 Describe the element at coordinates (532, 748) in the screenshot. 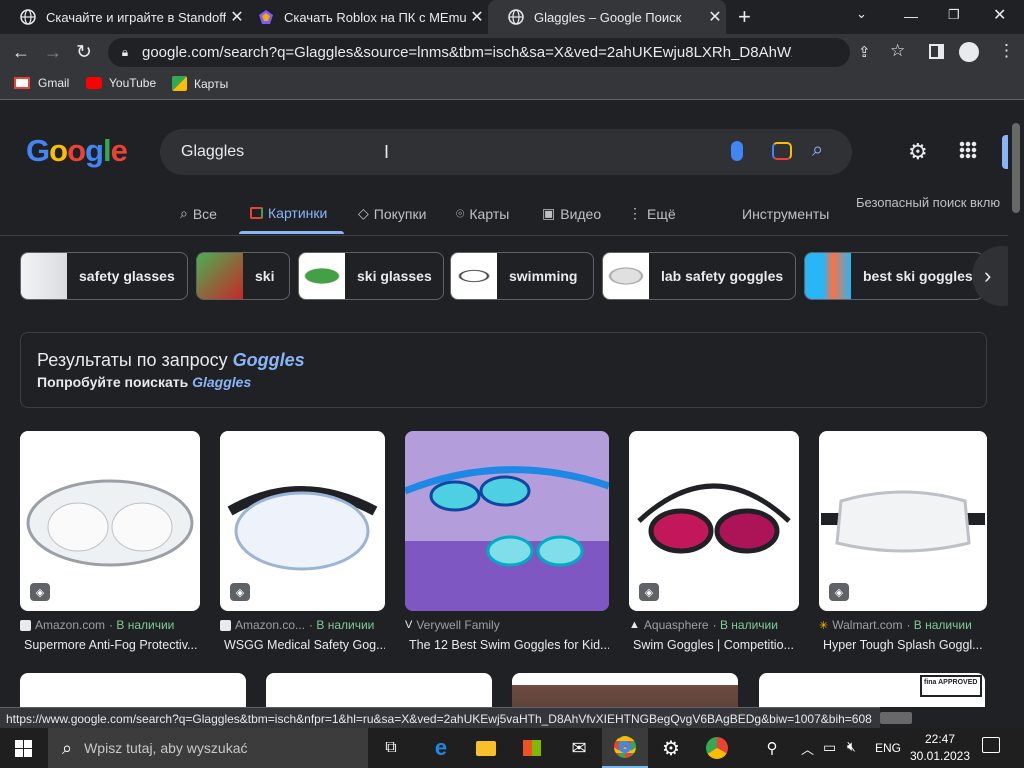

I see `store-icon` at that location.